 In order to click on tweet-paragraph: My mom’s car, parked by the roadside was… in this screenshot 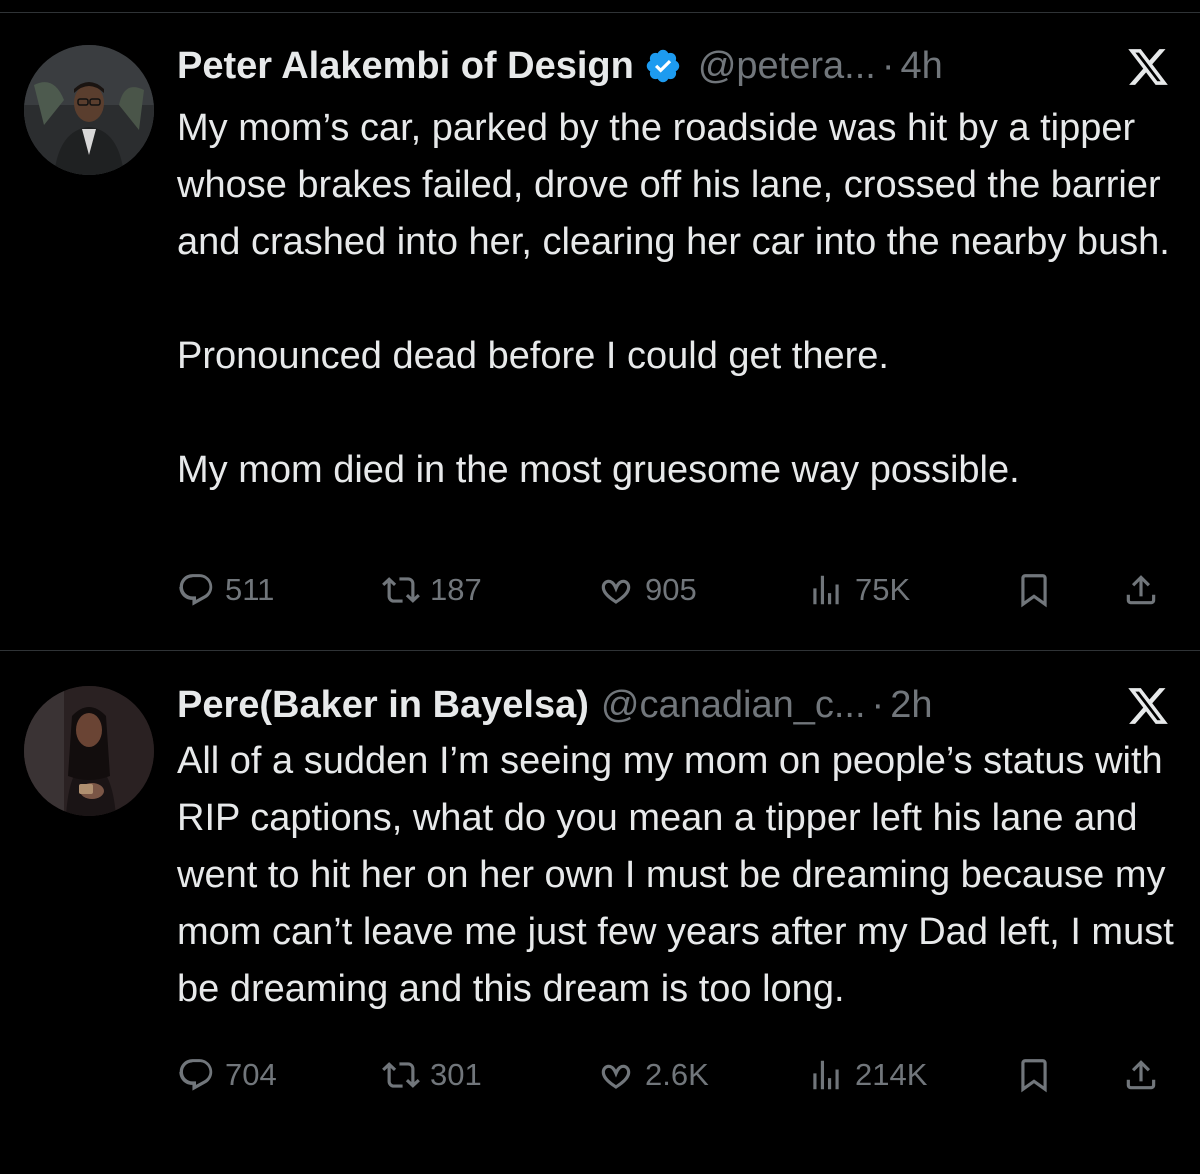, I will do `click(673, 185)`.